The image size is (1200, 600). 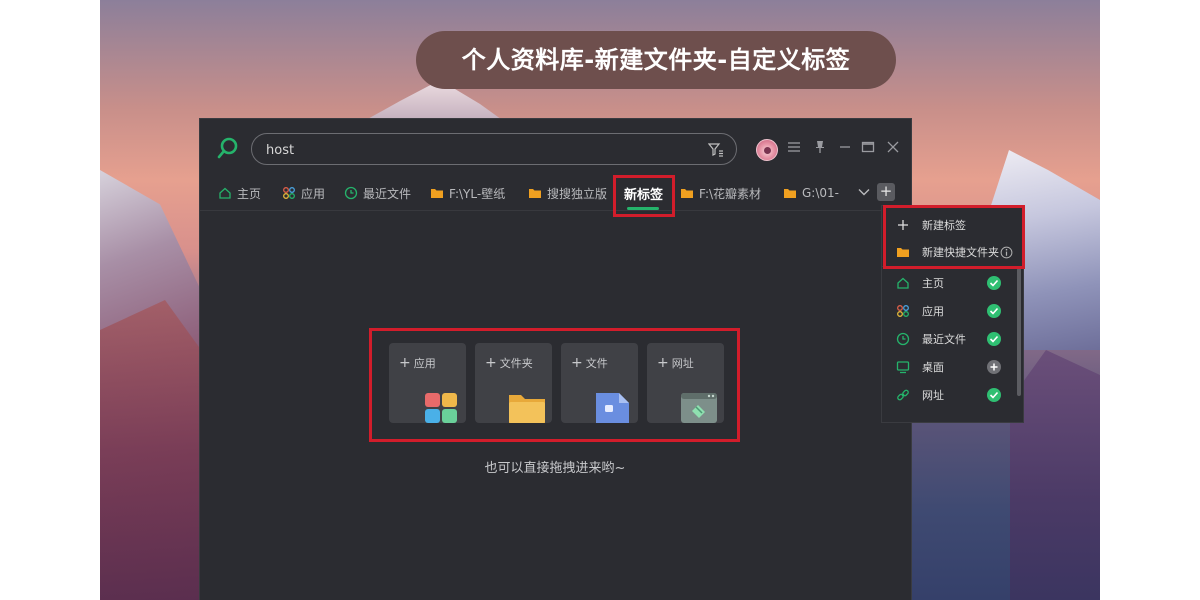 I want to click on tab-label: 应用, so click(x=313, y=193).